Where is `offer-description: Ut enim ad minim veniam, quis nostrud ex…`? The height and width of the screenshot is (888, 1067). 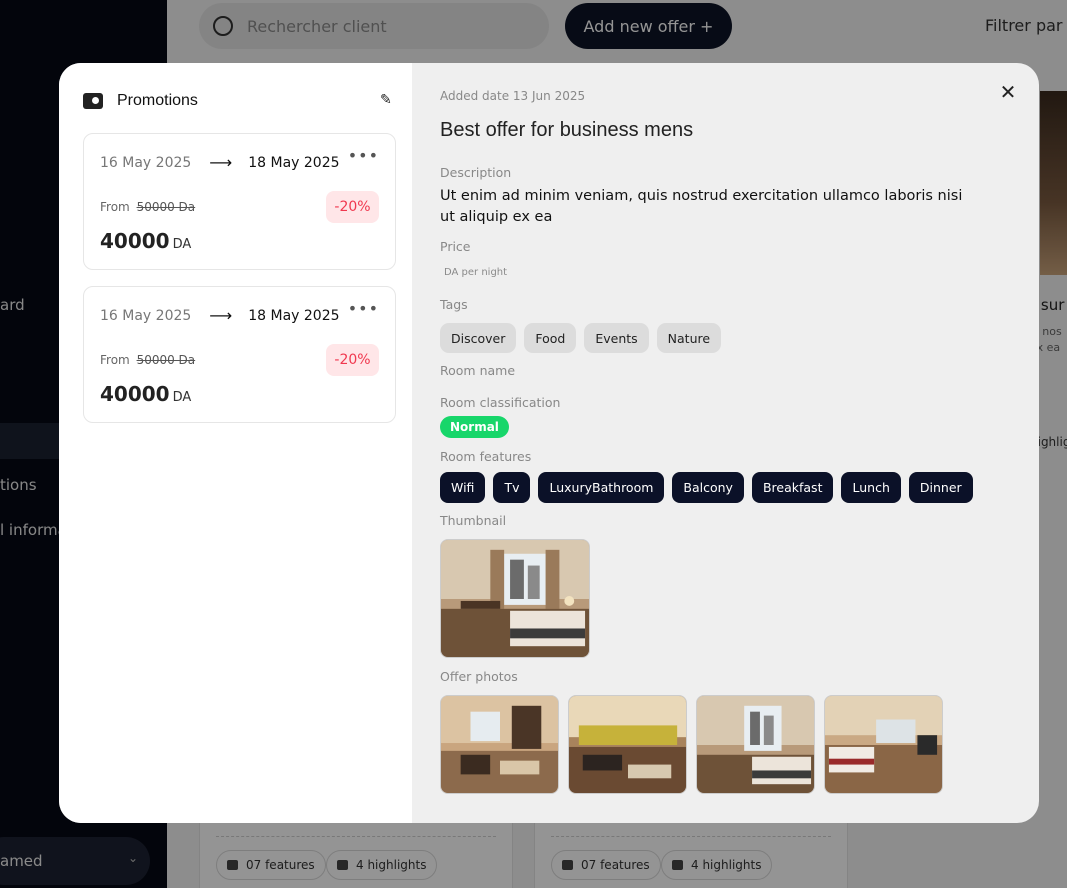
offer-description: Ut enim ad minim veniam, quis nostrud ex… is located at coordinates (701, 206).